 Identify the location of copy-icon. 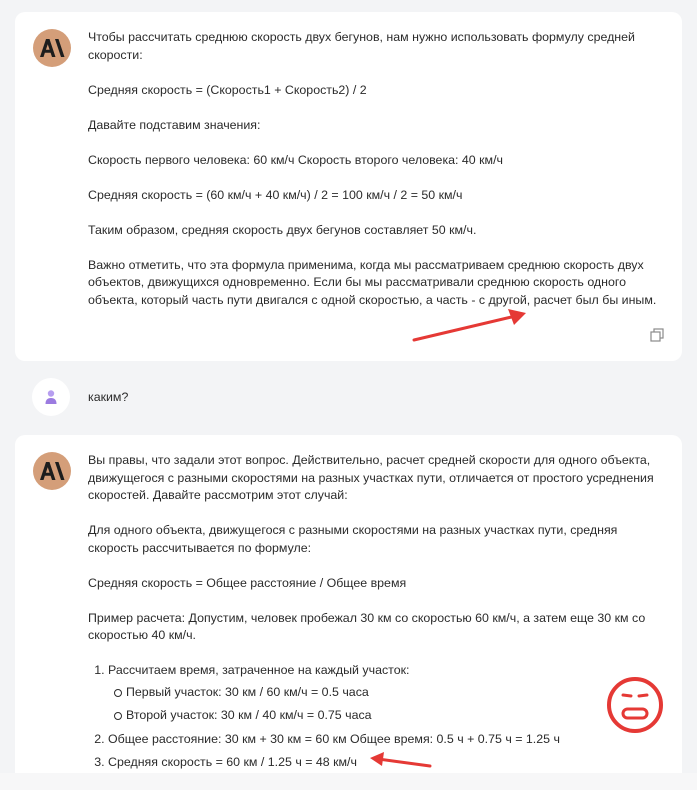
(657, 335).